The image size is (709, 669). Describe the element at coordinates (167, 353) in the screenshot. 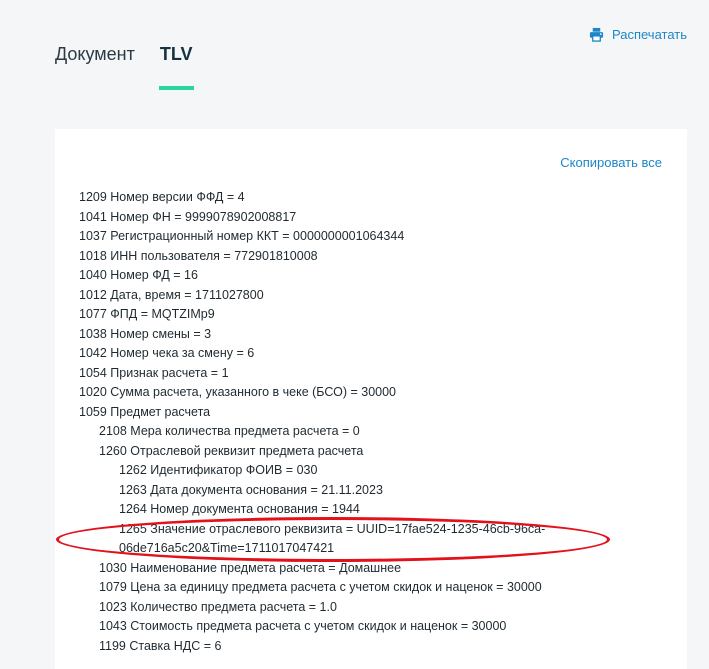

I see `tlv-line: 1042 Номер чека за смену = 6` at that location.